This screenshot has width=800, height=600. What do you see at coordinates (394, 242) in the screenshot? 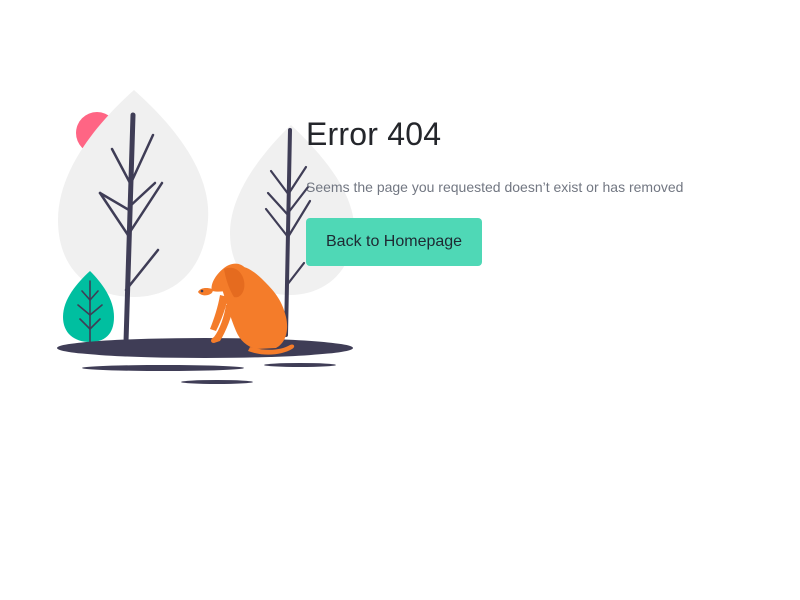
I see `back-to-homepage-button: Back to Homepage` at bounding box center [394, 242].